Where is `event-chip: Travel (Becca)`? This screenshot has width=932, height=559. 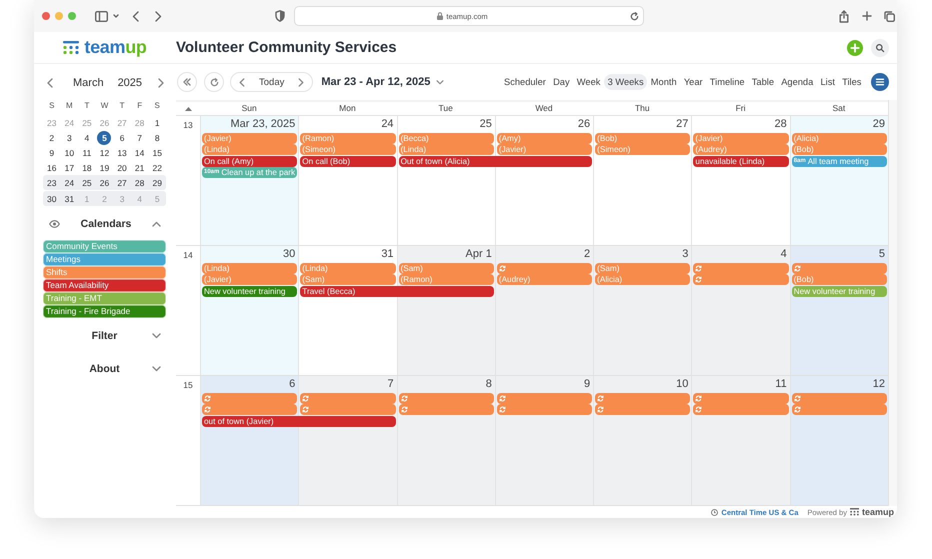
event-chip: Travel (Becca) is located at coordinates (397, 291).